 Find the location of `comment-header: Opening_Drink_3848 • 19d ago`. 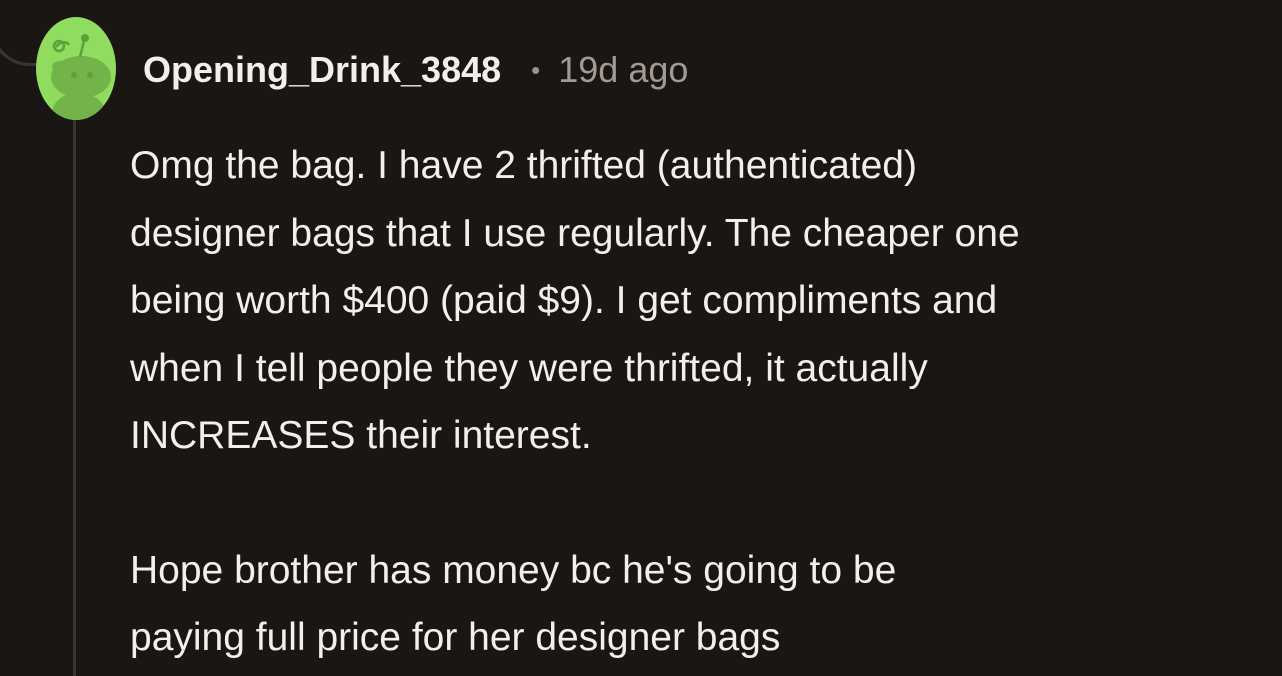

comment-header: Opening_Drink_3848 • 19d ago is located at coordinates (415, 70).